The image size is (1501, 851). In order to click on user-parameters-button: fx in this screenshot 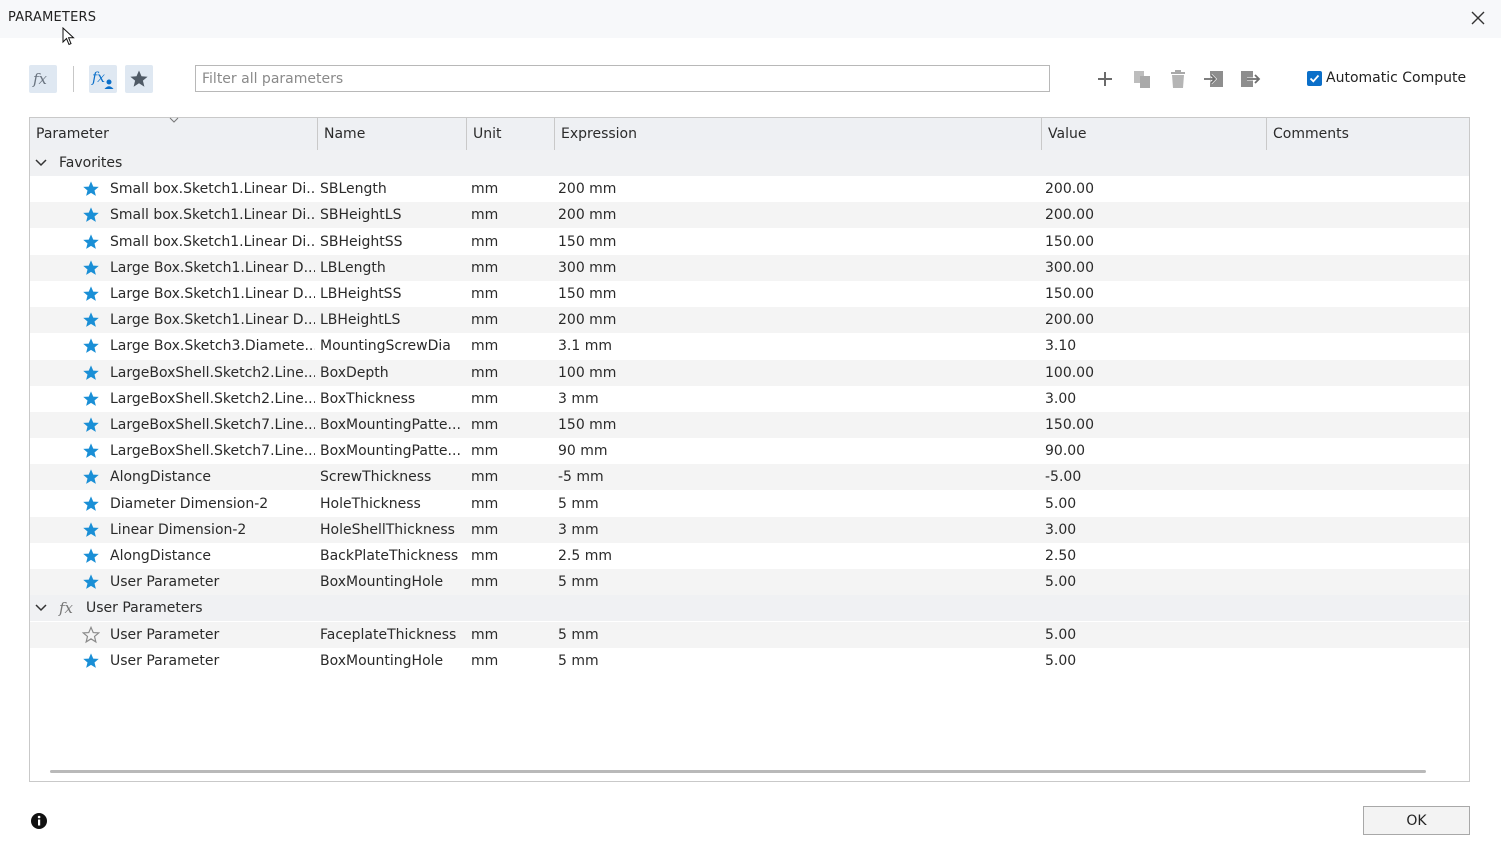, I will do `click(103, 79)`.